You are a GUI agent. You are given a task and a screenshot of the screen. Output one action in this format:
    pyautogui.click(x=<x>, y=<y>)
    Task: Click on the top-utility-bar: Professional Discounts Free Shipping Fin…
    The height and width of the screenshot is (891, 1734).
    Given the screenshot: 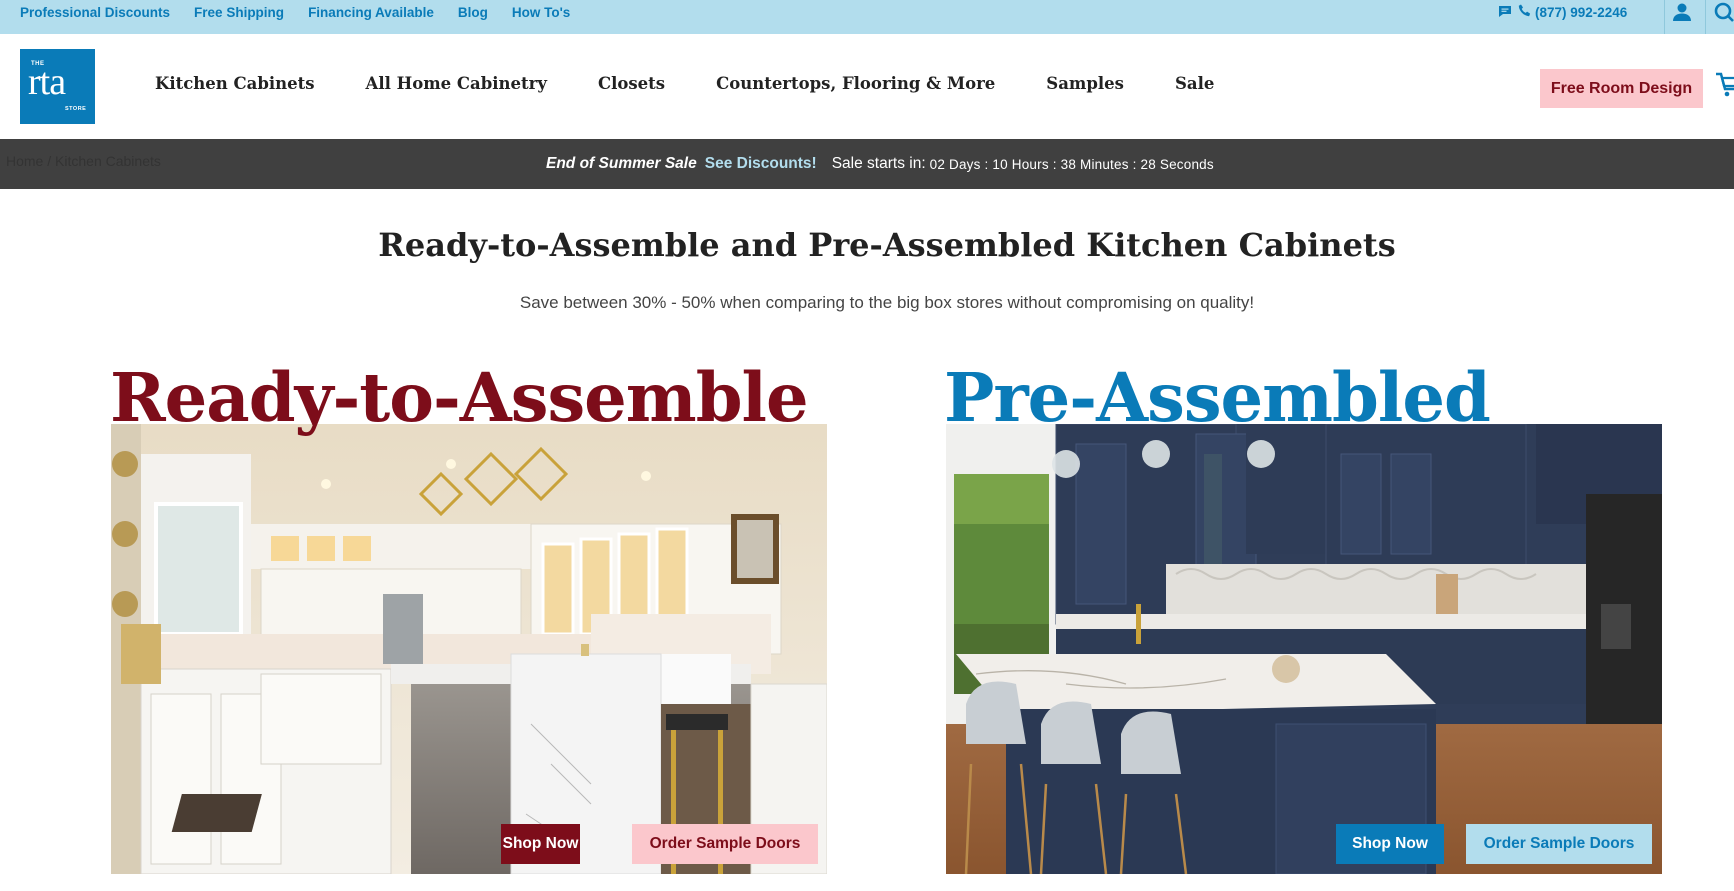 What is the action you would take?
    pyautogui.click(x=867, y=17)
    